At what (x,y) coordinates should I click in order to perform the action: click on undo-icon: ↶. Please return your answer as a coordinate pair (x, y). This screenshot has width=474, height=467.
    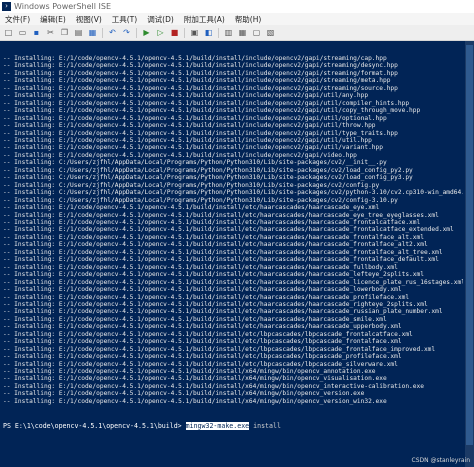
    Looking at the image, I should click on (112, 32).